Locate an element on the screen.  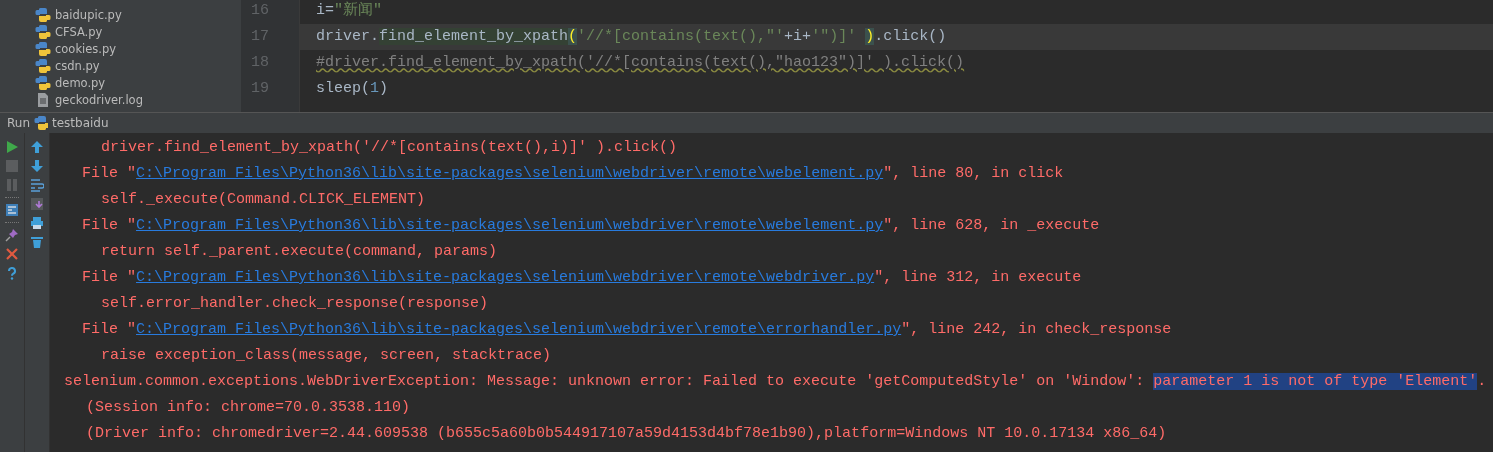
scroll-to-end-icon is located at coordinates (37, 204).